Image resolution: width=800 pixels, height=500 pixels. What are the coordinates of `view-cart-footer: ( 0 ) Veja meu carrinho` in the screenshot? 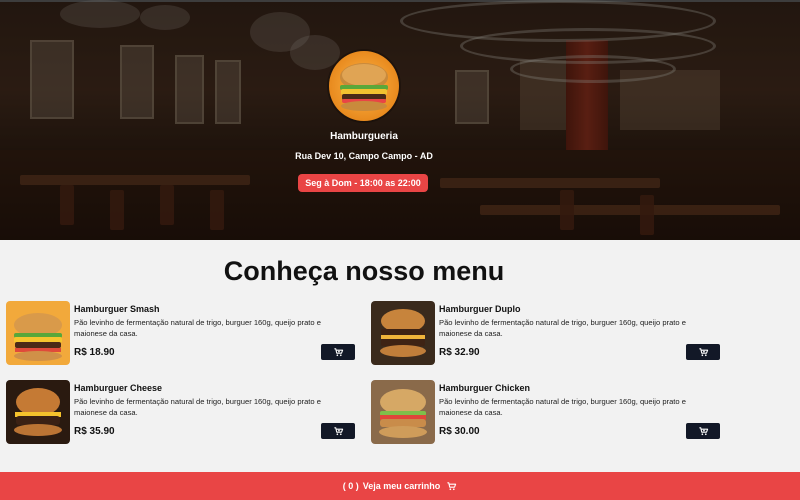 It's located at (400, 486).